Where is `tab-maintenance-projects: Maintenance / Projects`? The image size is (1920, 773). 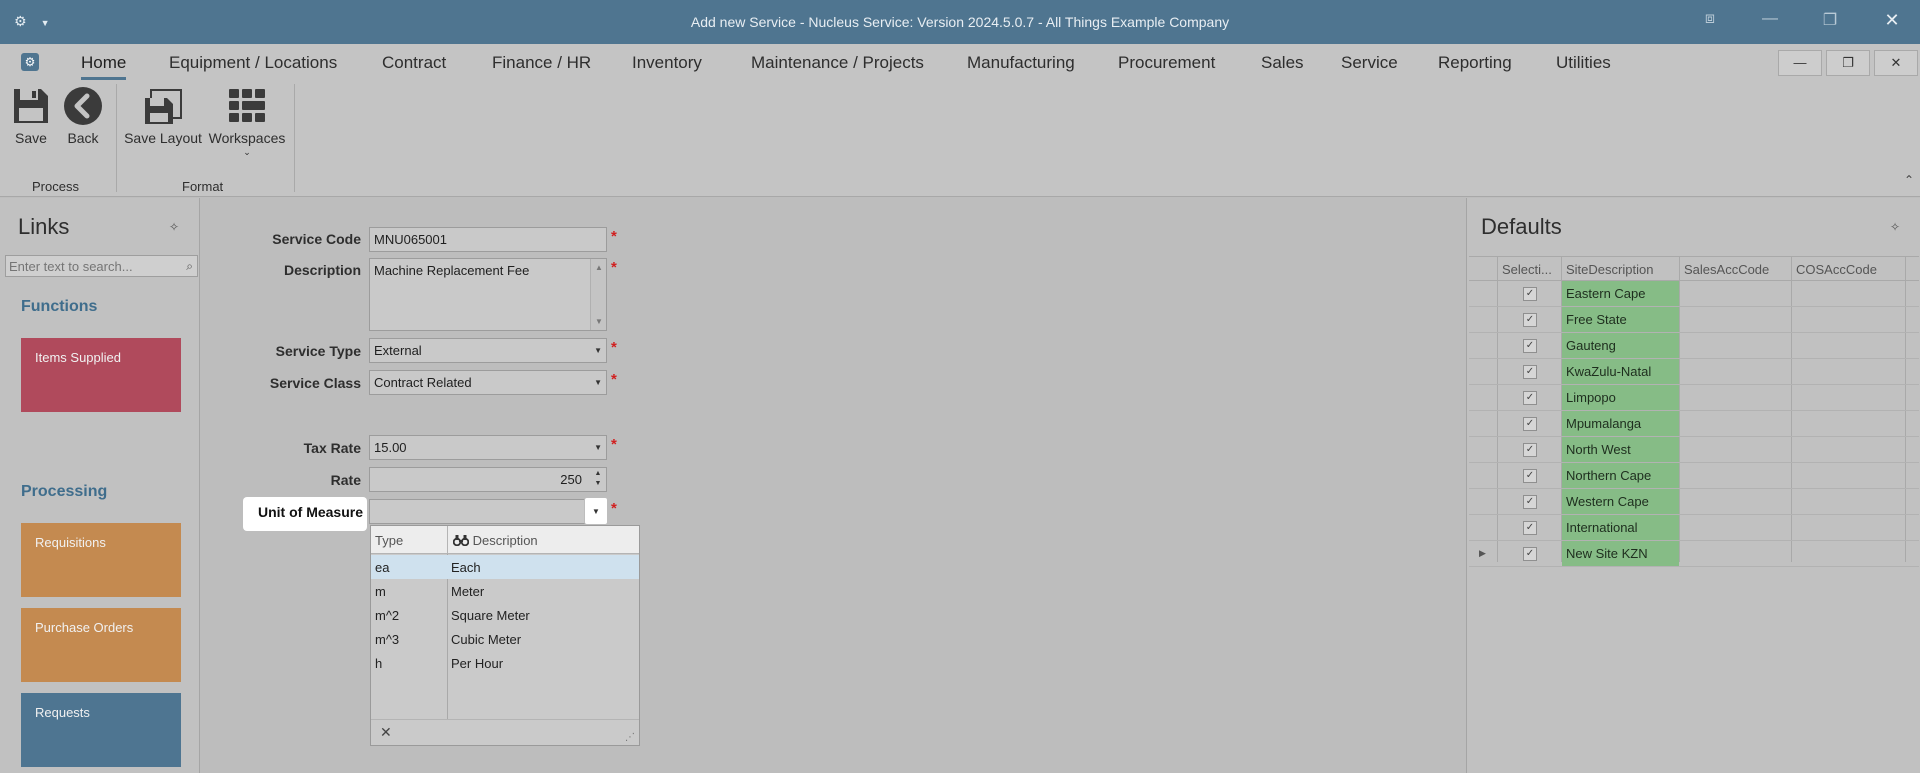
tab-maintenance-projects: Maintenance / Projects is located at coordinates (837, 63).